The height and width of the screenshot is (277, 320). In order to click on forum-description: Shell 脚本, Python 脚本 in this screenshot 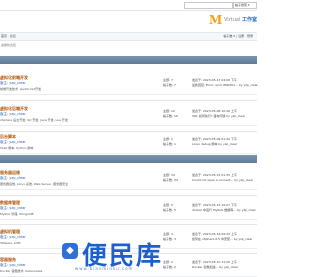, I will do `click(17, 148)`.